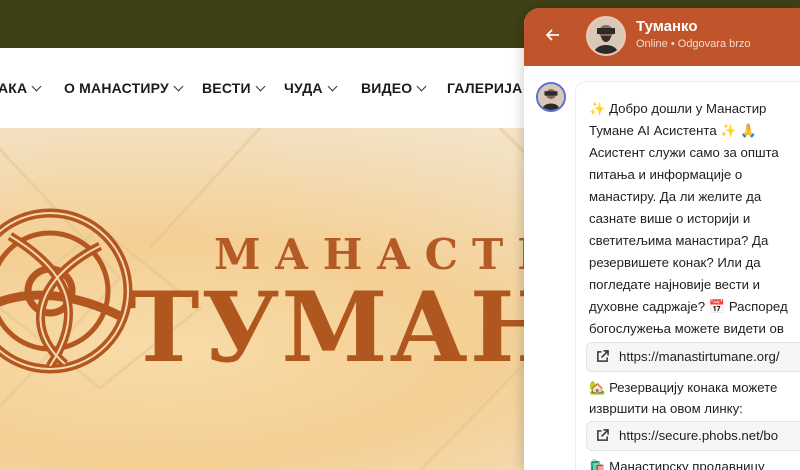 The height and width of the screenshot is (470, 800). I want to click on assistant-name: Туманко, so click(667, 26).